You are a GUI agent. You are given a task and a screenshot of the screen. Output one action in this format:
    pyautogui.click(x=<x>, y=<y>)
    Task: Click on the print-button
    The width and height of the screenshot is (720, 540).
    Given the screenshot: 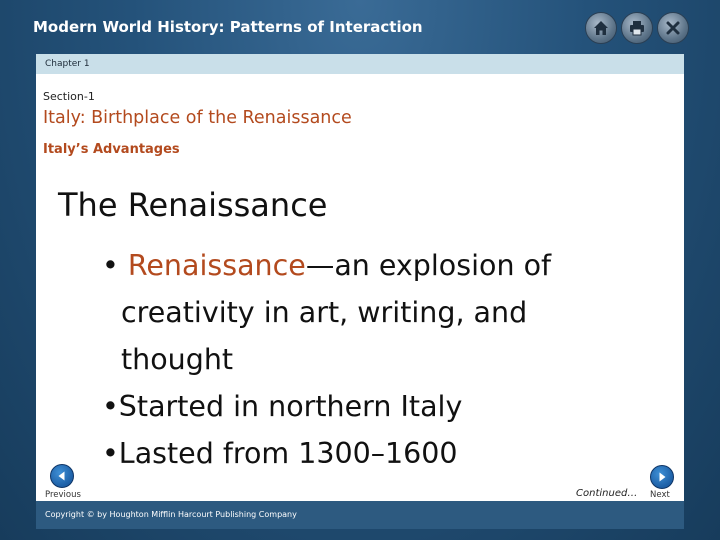 What is the action you would take?
    pyautogui.click(x=637, y=28)
    